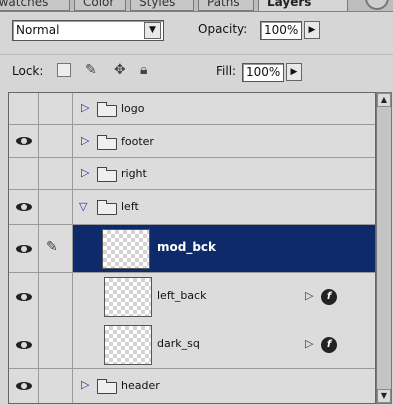 The image size is (393, 405). I want to click on opacity-label: Opacity:, so click(223, 29).